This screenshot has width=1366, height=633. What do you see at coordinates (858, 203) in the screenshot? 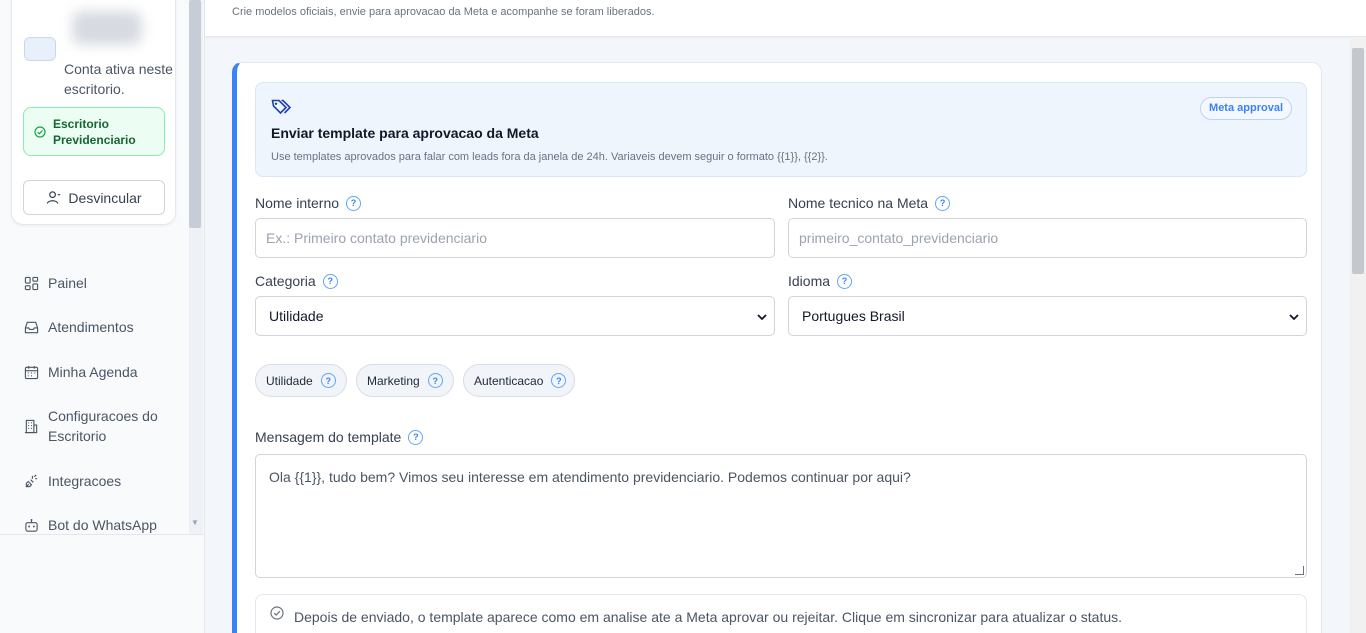
I see `meta-name-label-text: Nome tecnico na Meta` at bounding box center [858, 203].